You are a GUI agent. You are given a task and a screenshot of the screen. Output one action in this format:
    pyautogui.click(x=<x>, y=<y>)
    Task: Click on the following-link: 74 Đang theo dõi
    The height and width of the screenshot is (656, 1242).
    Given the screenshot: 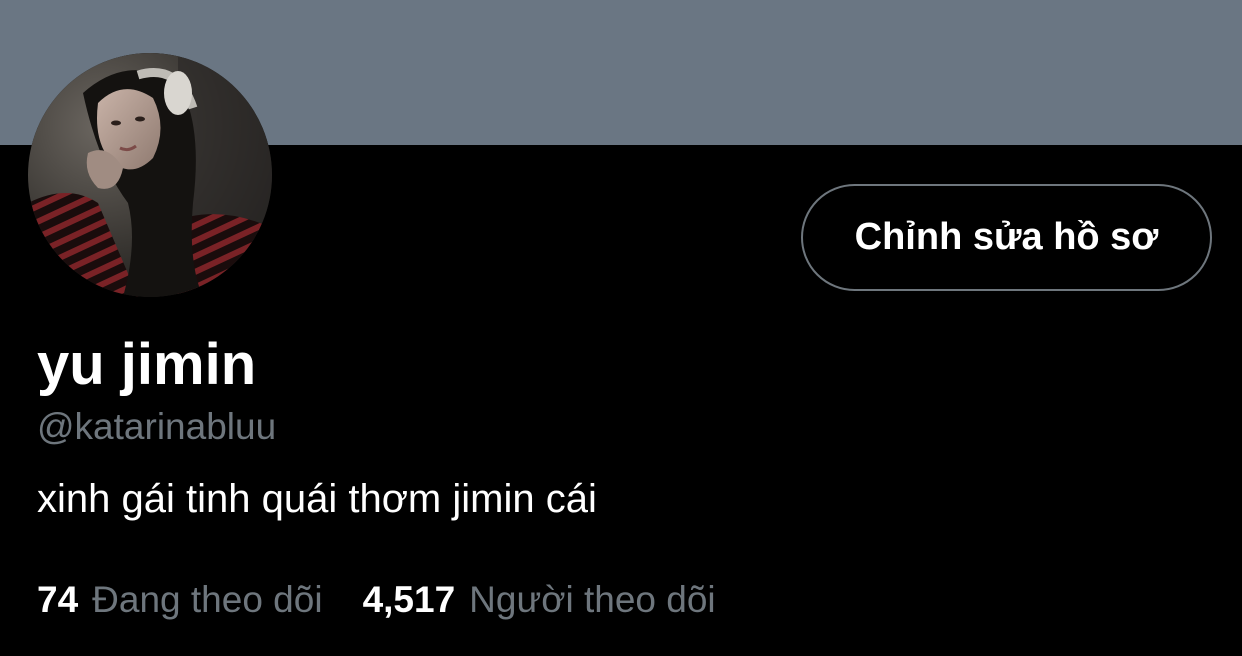 What is the action you would take?
    pyautogui.click(x=180, y=600)
    